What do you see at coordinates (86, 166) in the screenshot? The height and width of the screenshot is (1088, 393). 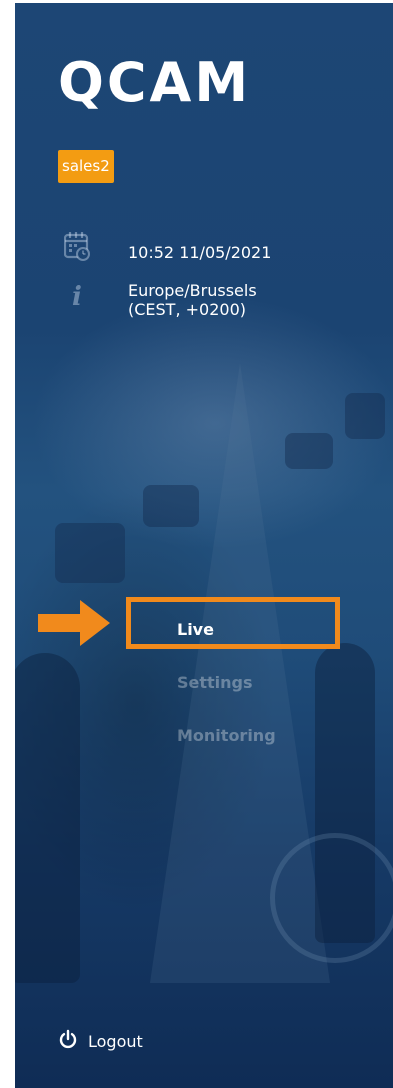 I see `user-badge: sales2` at bounding box center [86, 166].